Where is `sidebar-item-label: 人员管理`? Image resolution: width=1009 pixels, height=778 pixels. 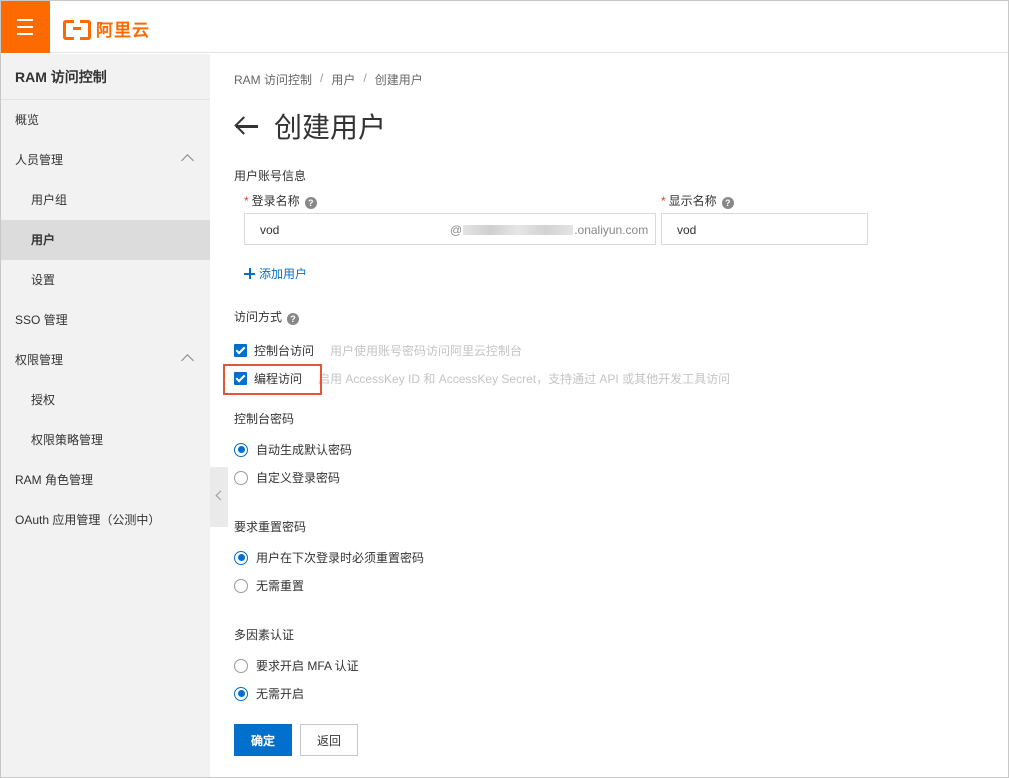 sidebar-item-label: 人员管理 is located at coordinates (39, 160).